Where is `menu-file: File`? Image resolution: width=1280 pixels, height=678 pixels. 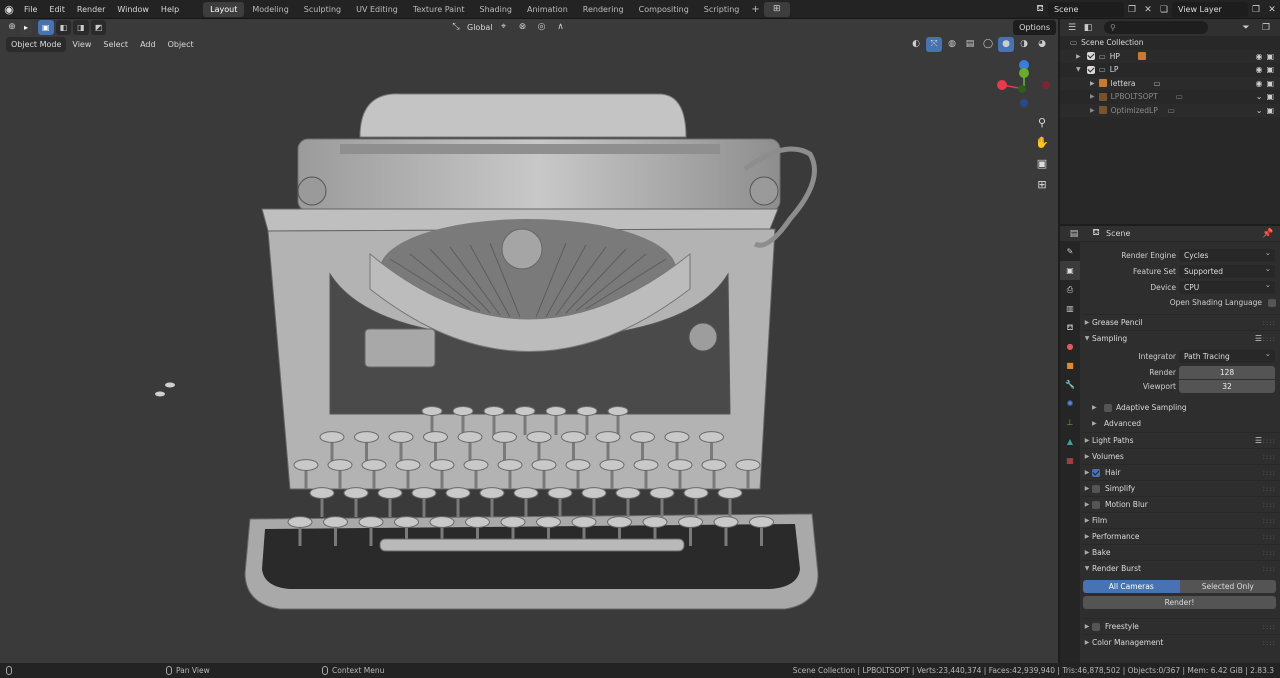
menu-file: File is located at coordinates (30, 9).